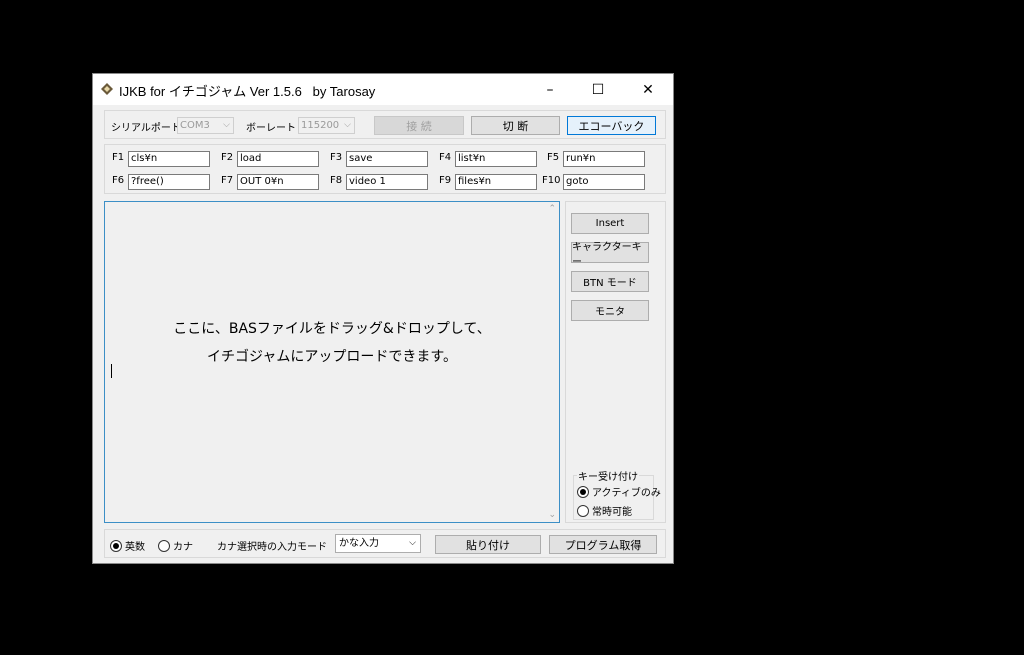 Image resolution: width=1024 pixels, height=655 pixels. What do you see at coordinates (608, 475) in the screenshot?
I see `key-accept-title: キー受け付け` at bounding box center [608, 475].